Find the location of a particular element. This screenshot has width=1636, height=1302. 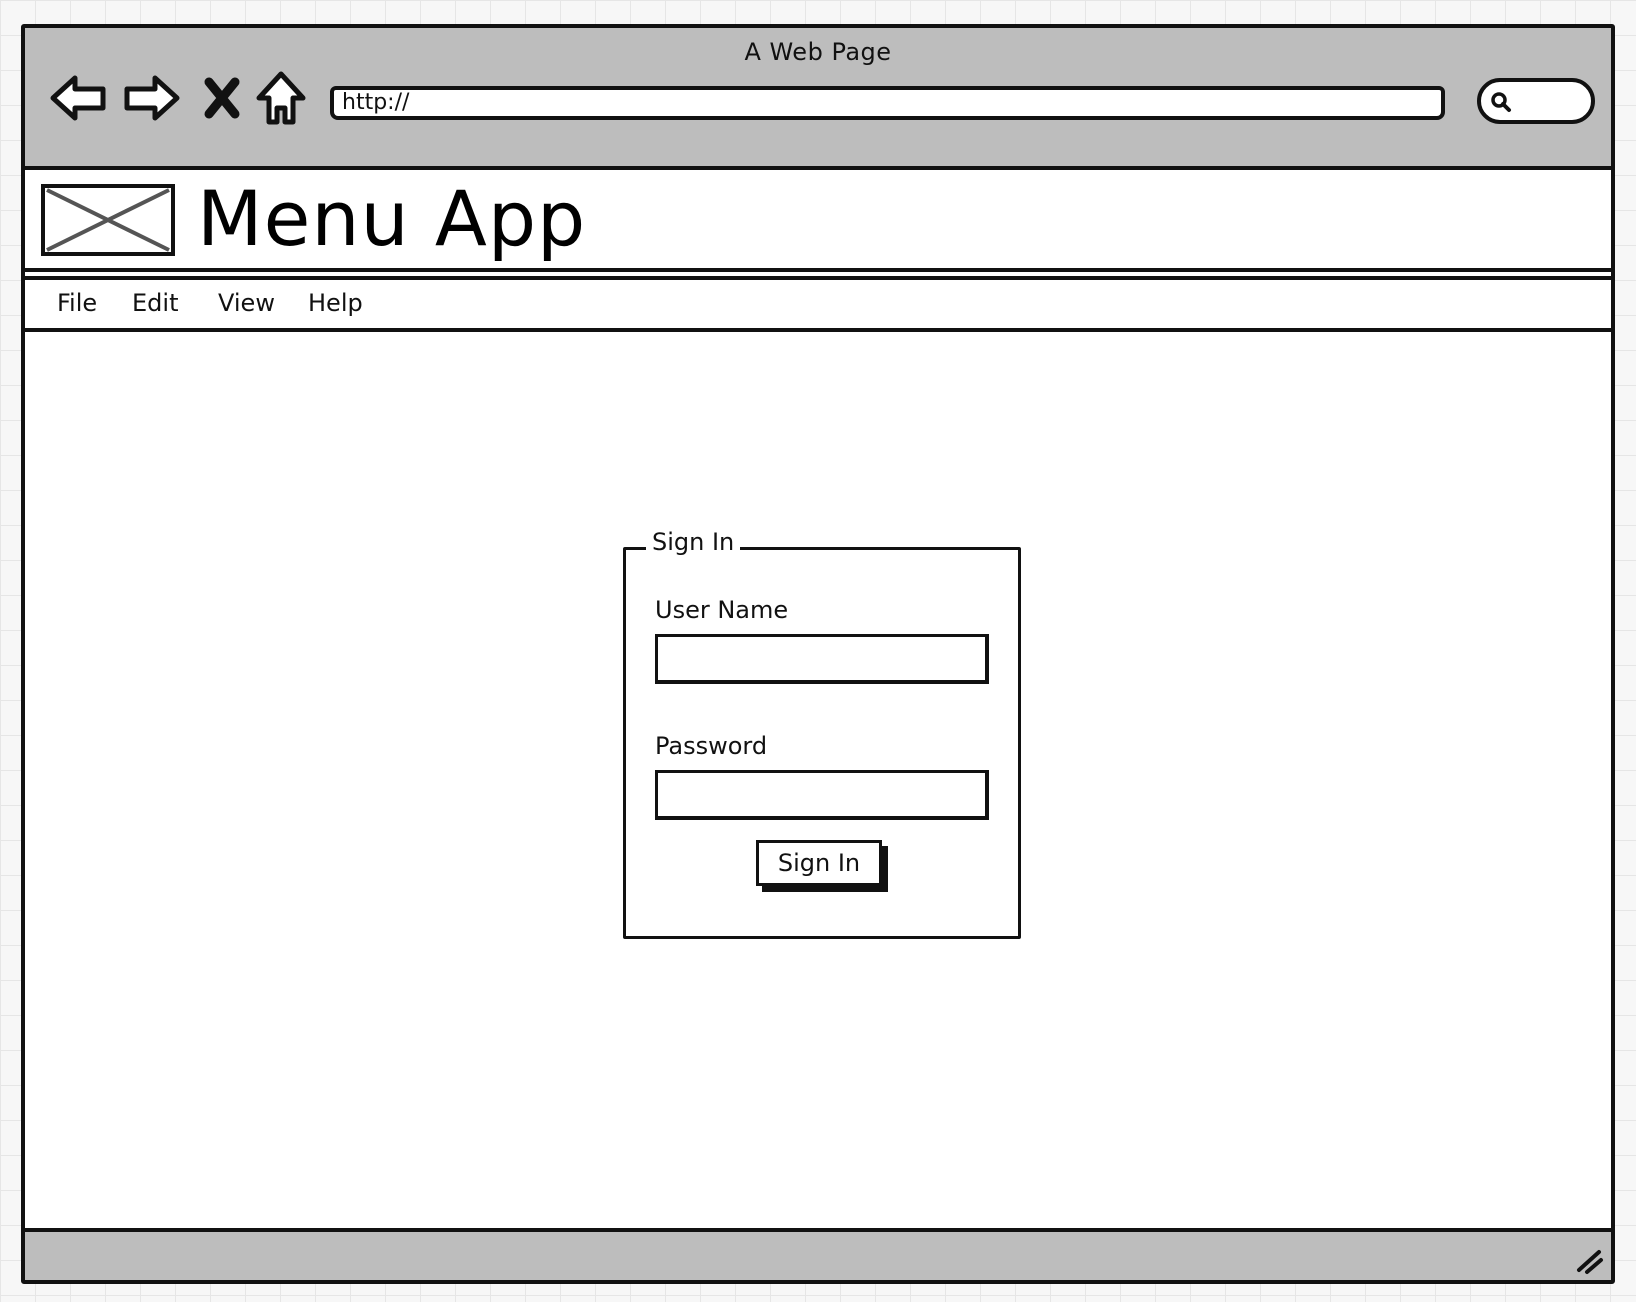

browser-toolbar: A Web Page http:// is located at coordinates (818, 99).